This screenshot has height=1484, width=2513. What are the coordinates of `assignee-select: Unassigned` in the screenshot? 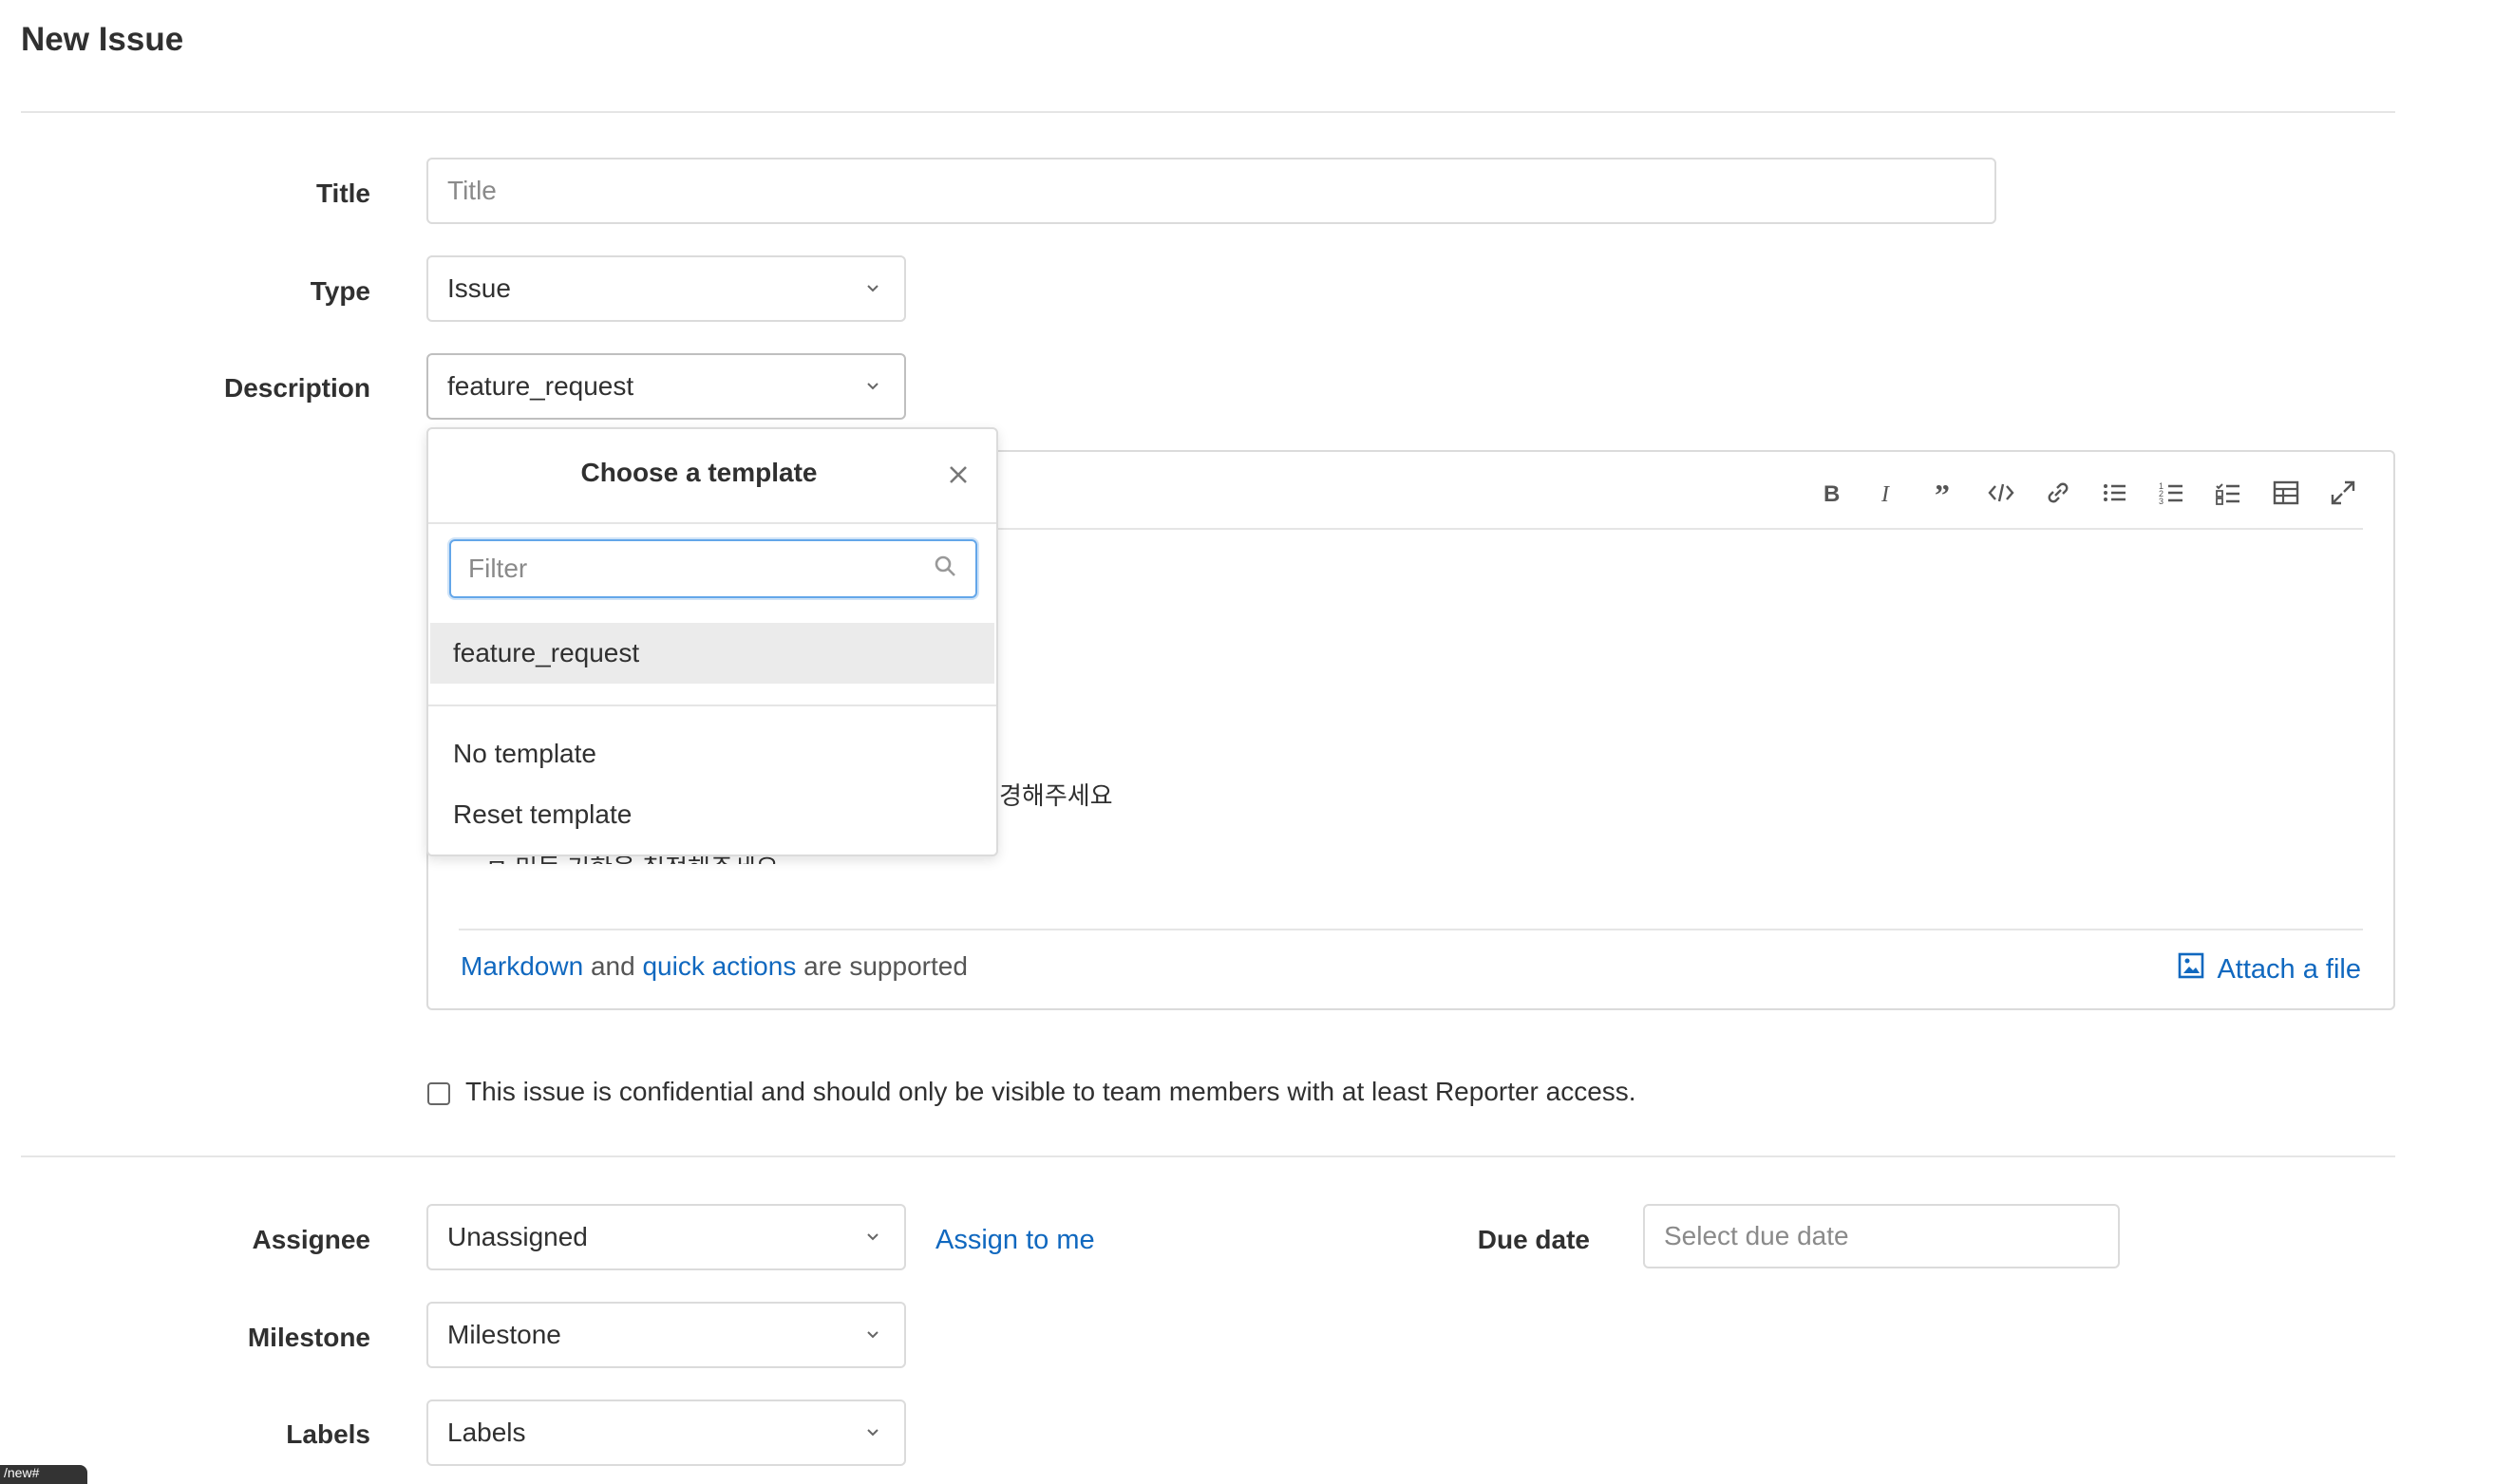 It's located at (666, 1237).